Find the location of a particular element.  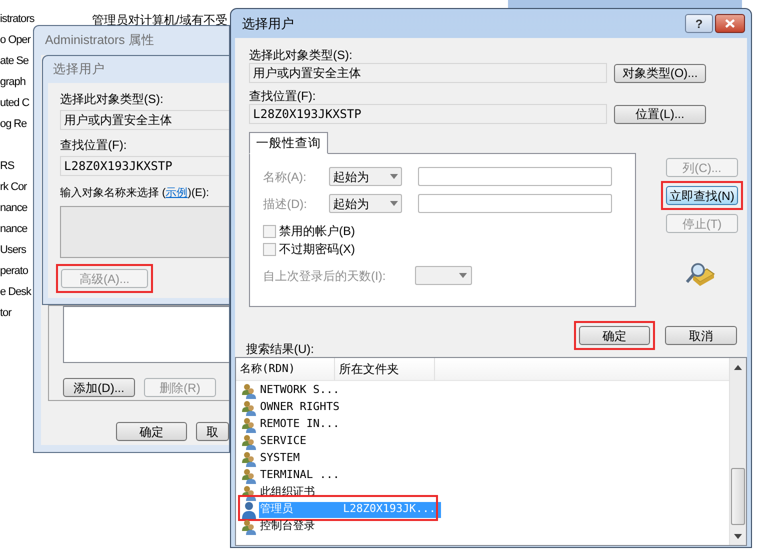

list-item: rk Cor is located at coordinates (17, 188).